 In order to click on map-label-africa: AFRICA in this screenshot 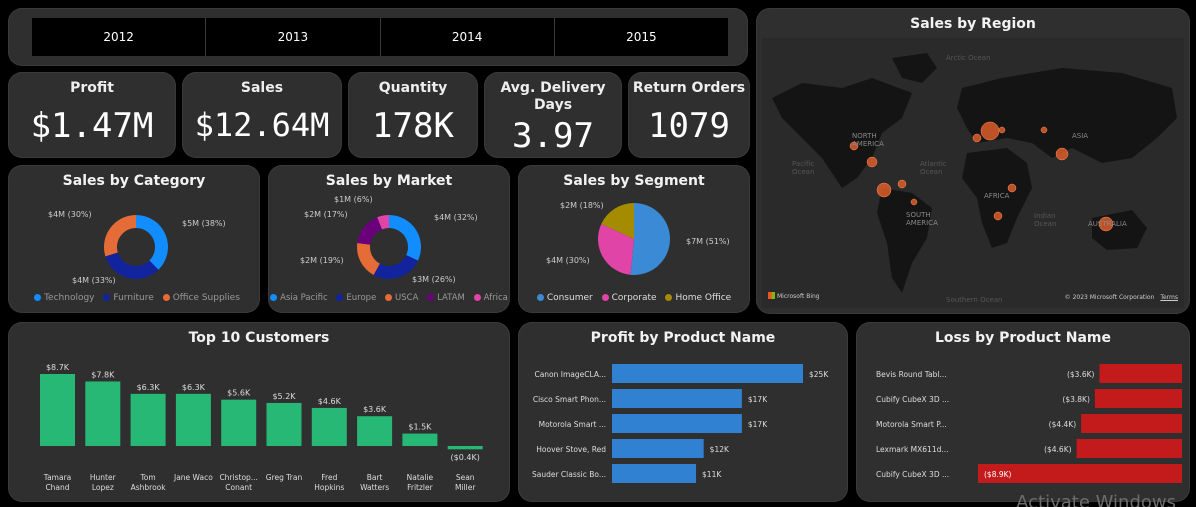, I will do `click(997, 196)`.